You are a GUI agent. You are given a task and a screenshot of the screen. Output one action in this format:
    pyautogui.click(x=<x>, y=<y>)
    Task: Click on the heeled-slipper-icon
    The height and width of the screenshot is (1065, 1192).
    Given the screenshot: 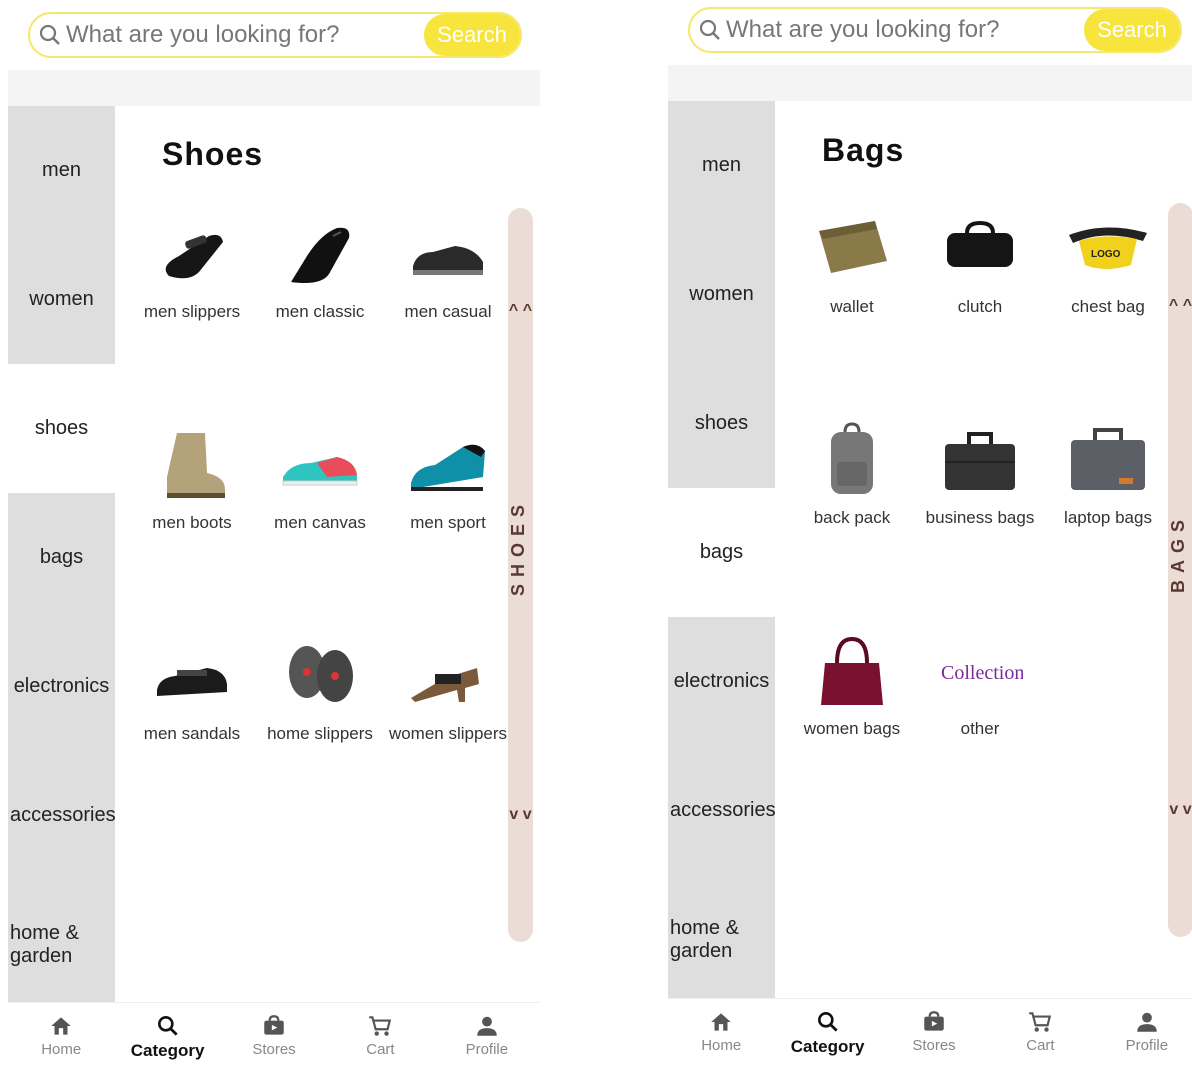 What is the action you would take?
    pyautogui.click(x=445, y=685)
    